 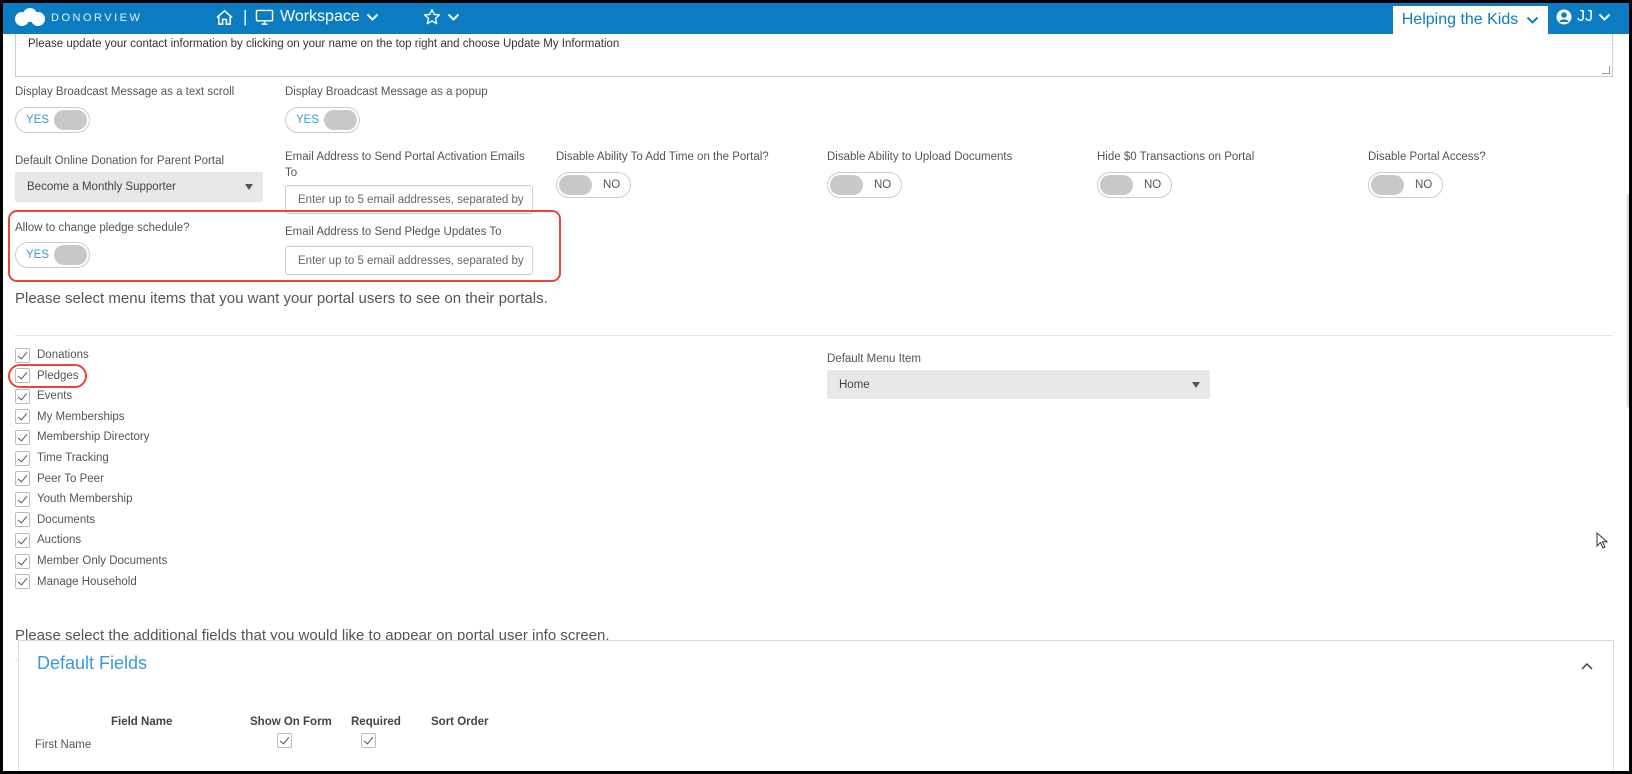 I want to click on menu-item-row: Membership Directory, so click(x=82, y=437).